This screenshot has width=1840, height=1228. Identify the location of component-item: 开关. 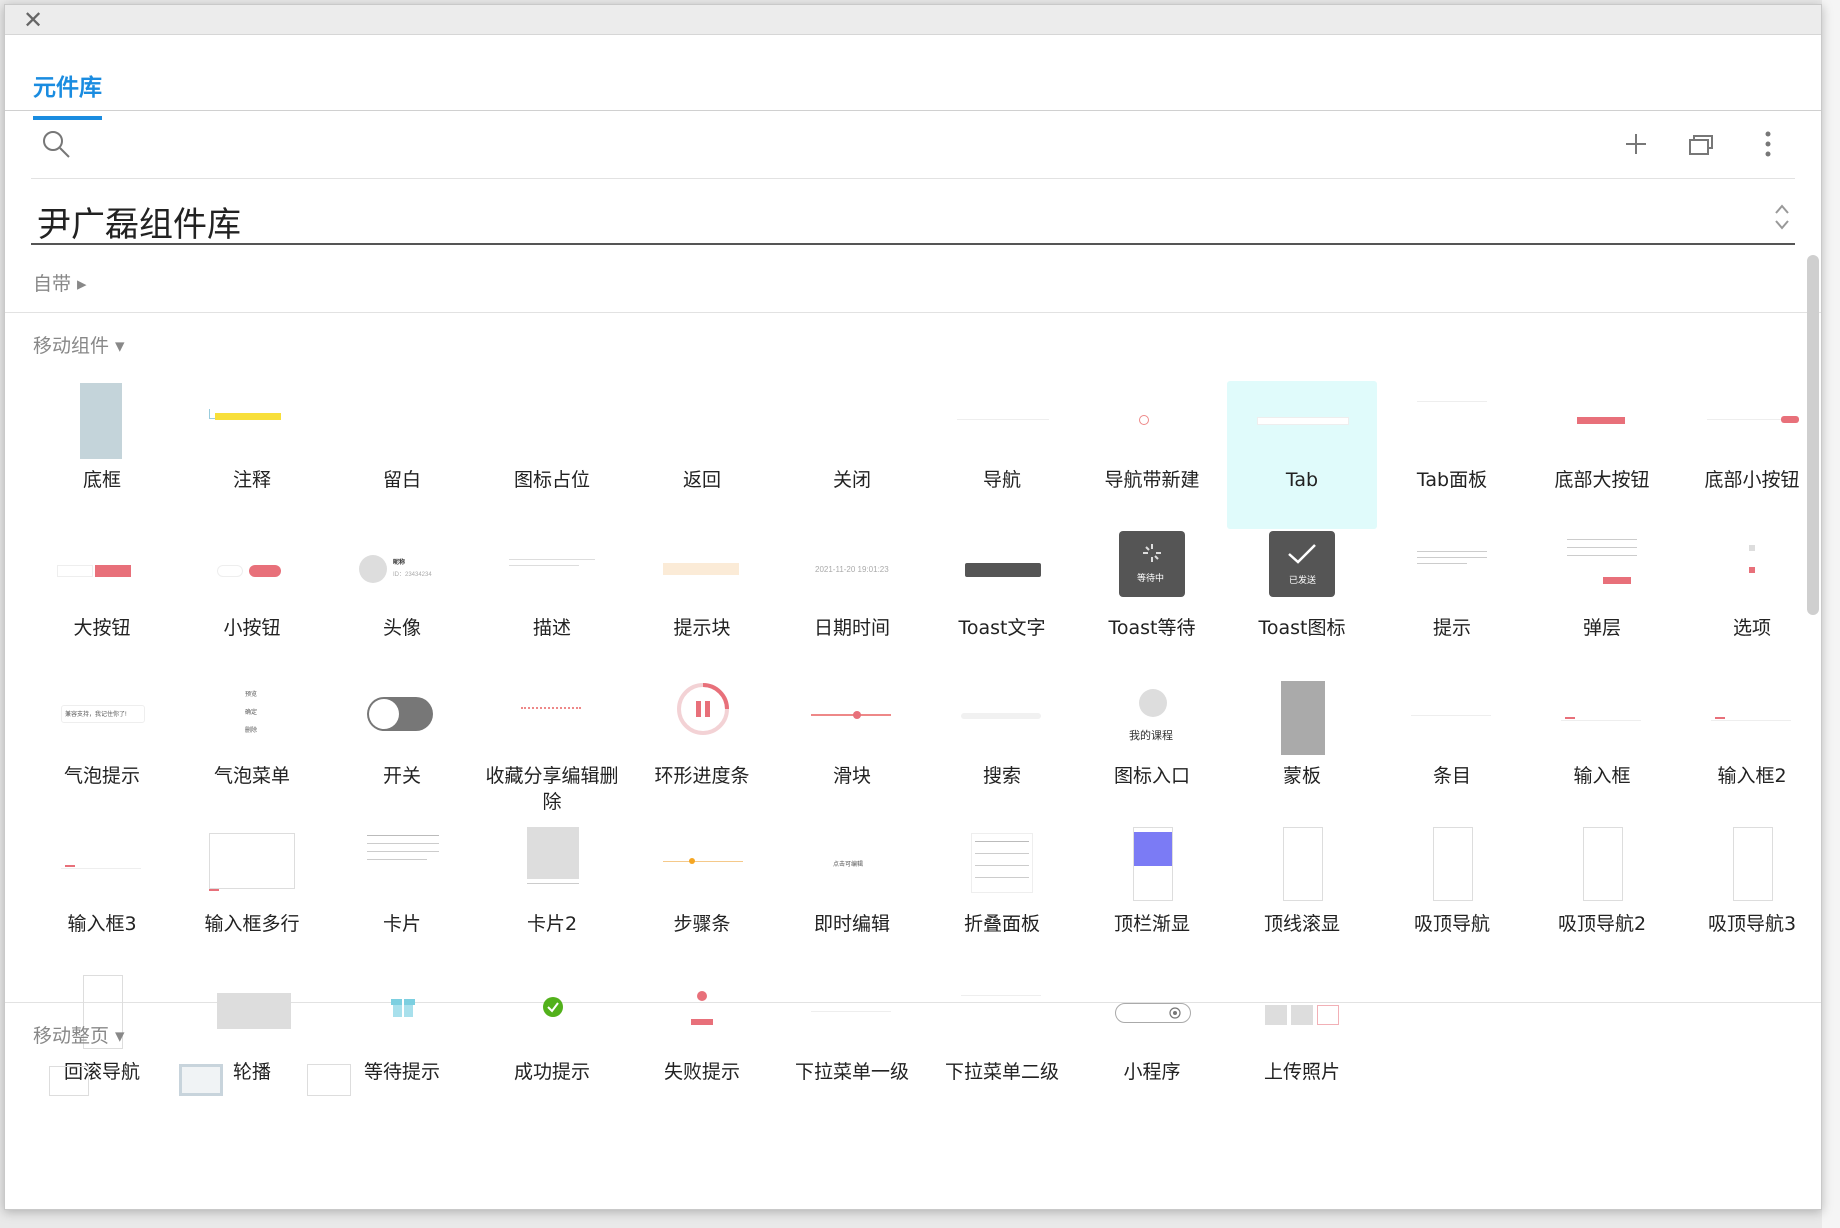
(402, 751).